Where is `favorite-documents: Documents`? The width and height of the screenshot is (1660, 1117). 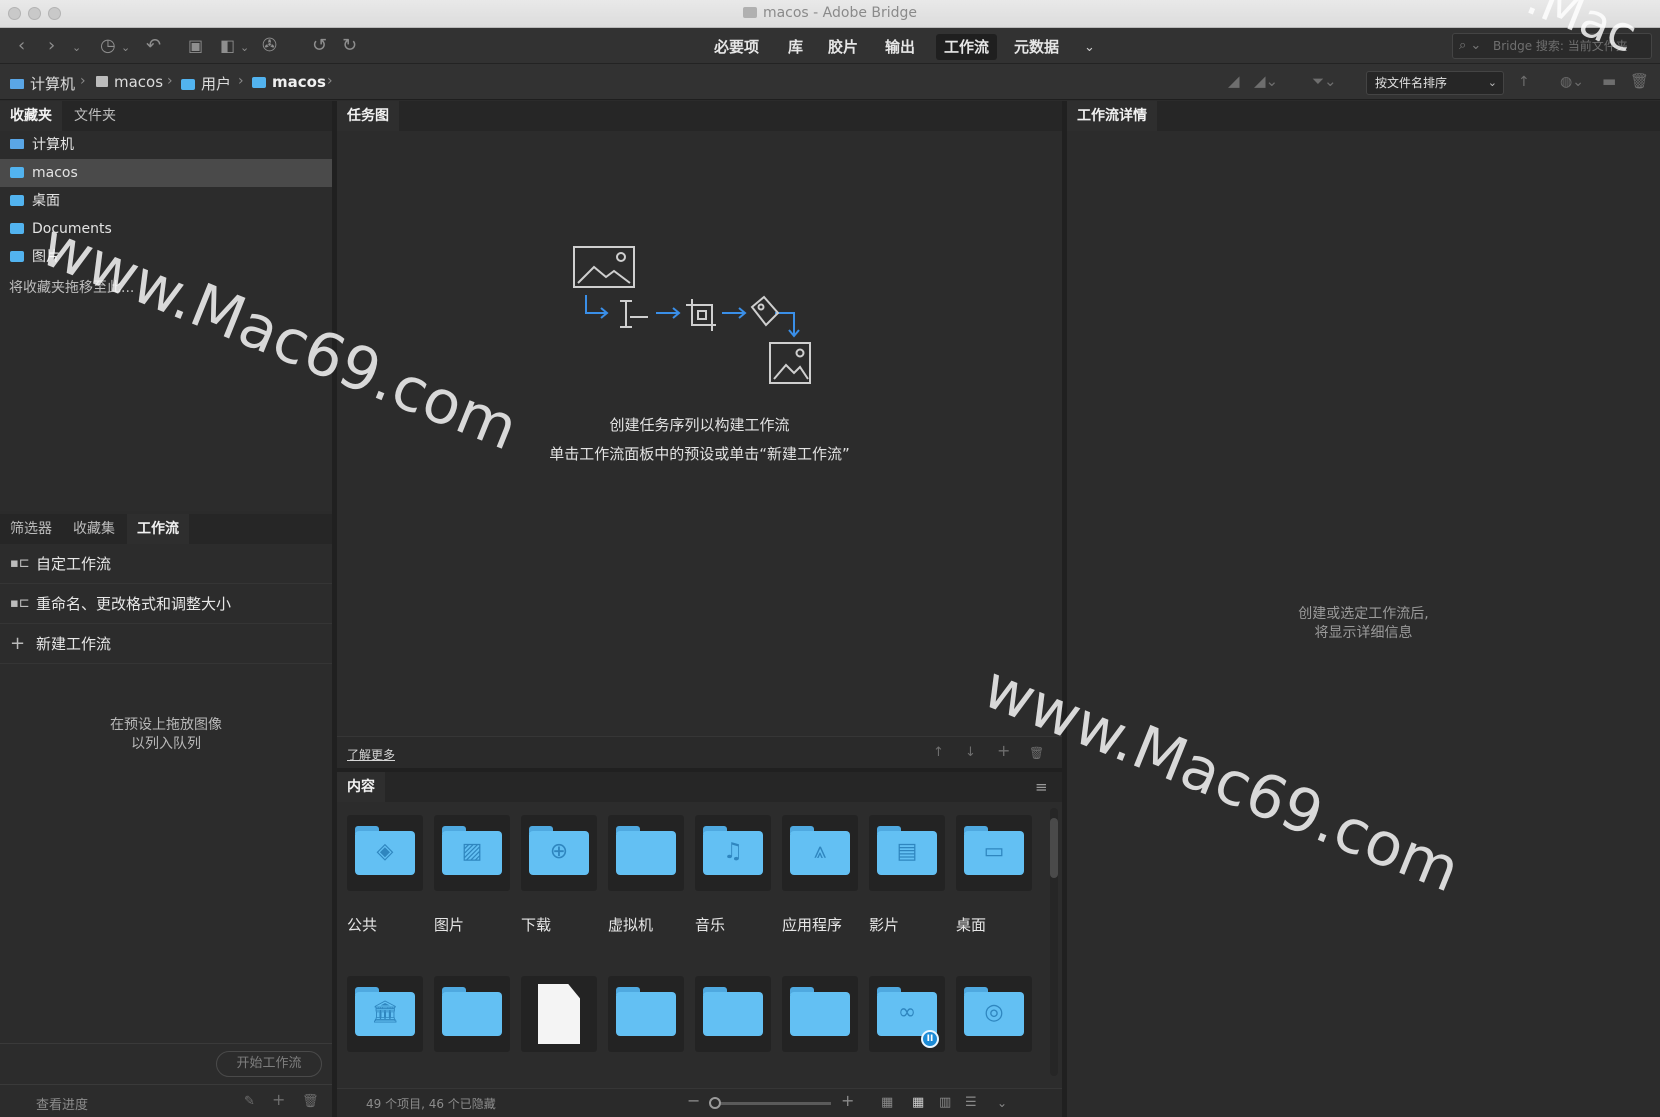 favorite-documents: Documents is located at coordinates (166, 229).